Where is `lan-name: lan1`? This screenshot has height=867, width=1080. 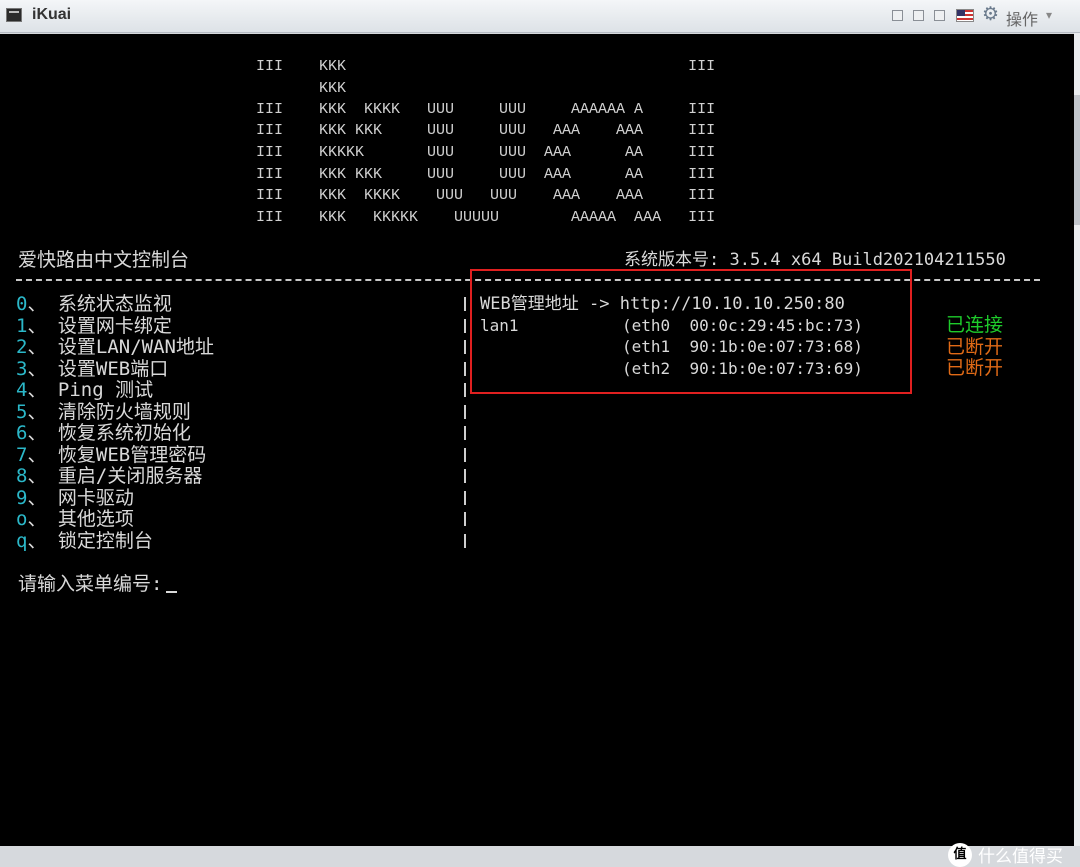
lan-name: lan1 is located at coordinates (499, 325).